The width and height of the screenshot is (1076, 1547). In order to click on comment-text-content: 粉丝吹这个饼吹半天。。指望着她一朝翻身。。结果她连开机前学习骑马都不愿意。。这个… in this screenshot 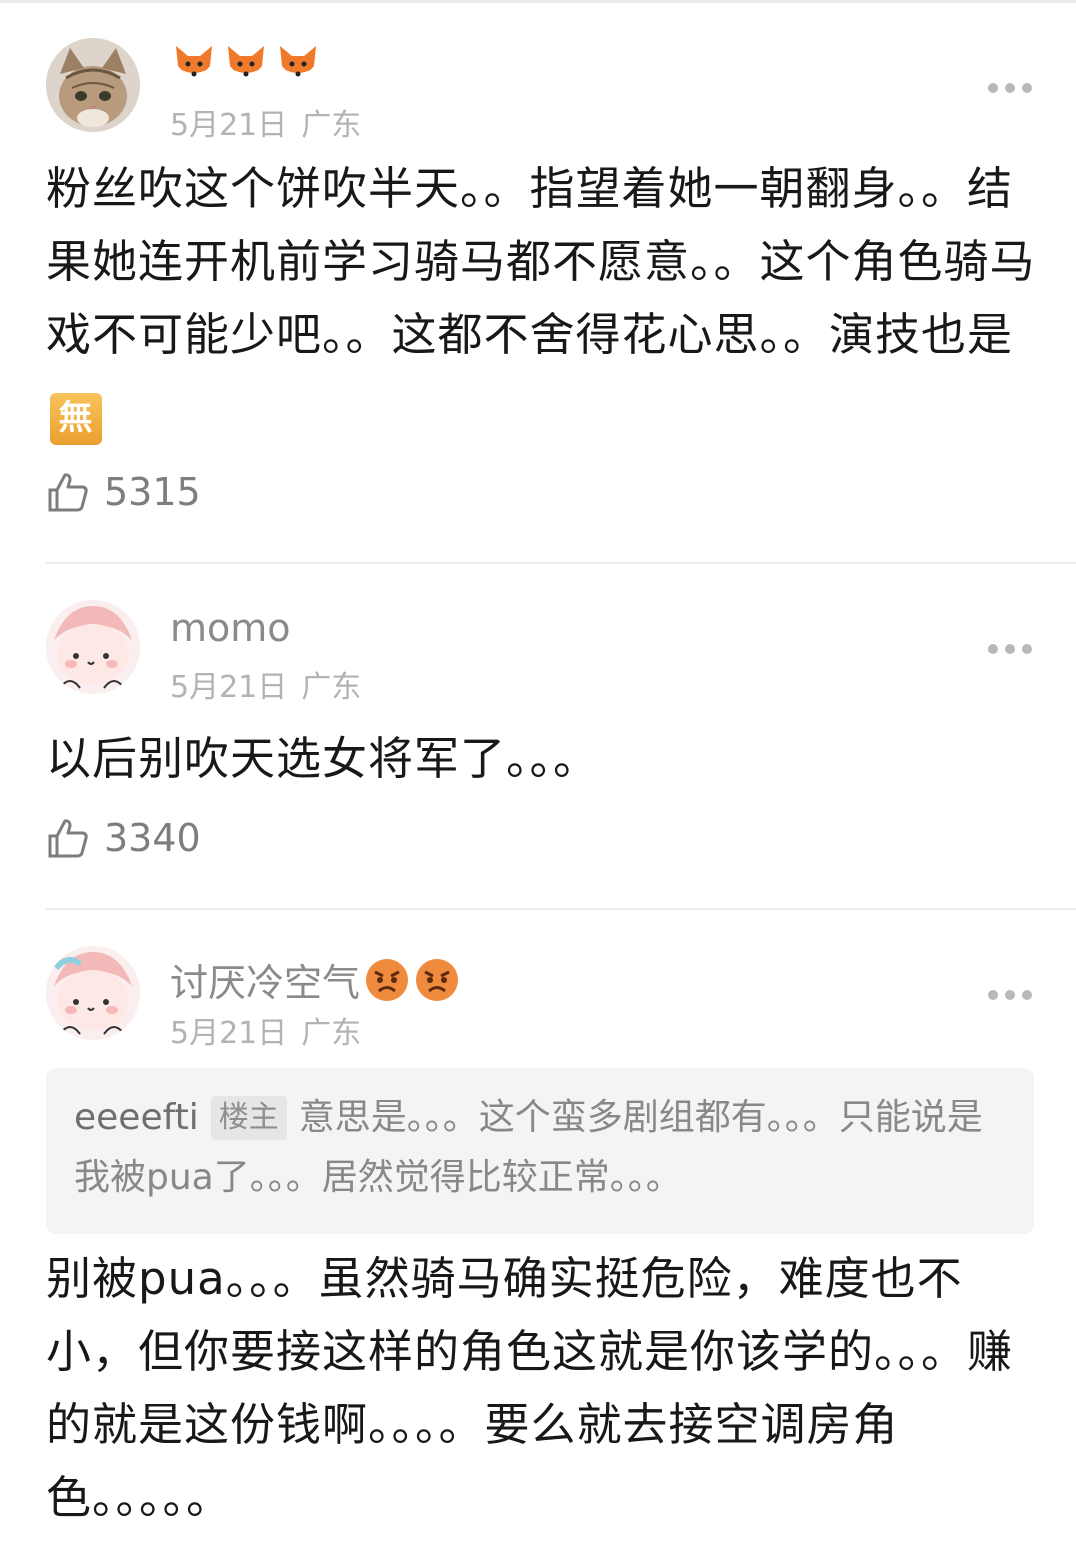, I will do `click(541, 261)`.